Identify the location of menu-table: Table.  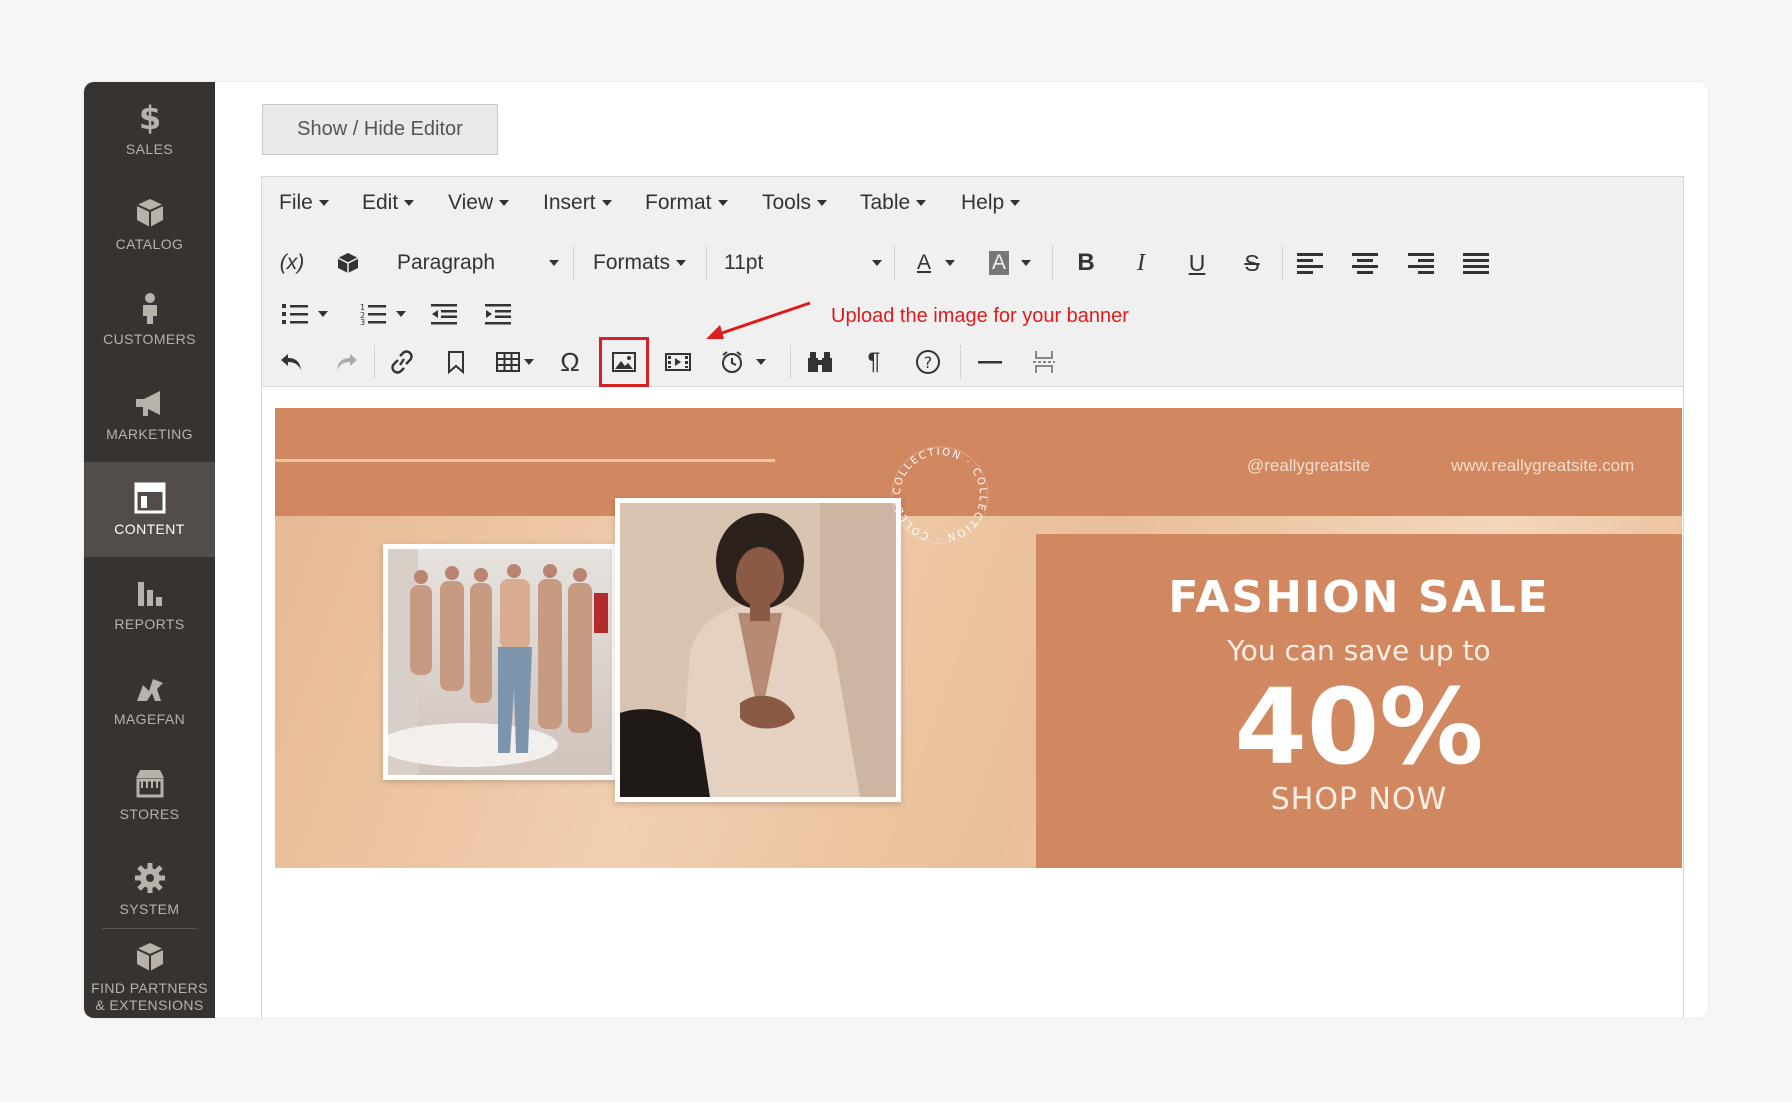
(893, 203).